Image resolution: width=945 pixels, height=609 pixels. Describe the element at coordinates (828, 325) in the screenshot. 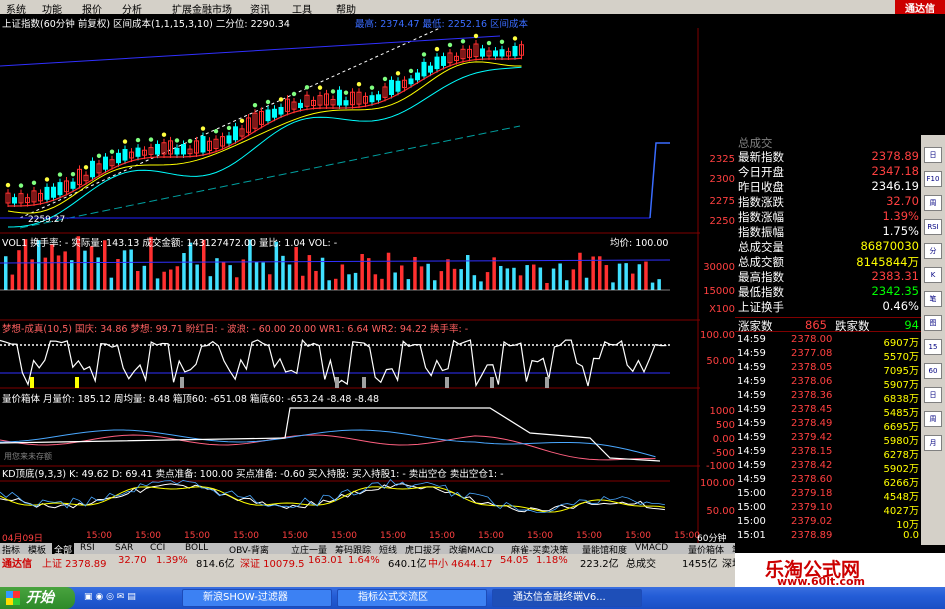

I see `updown-row: 涨家数 865 跌家数 94` at that location.